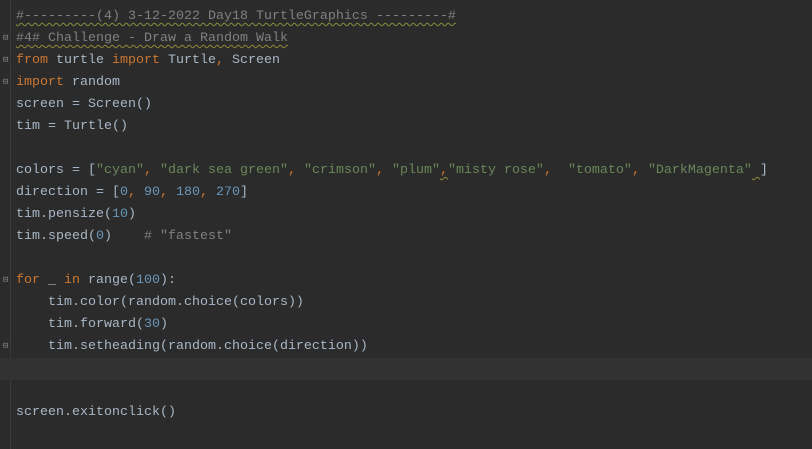 The width and height of the screenshot is (812, 449). What do you see at coordinates (56, 170) in the screenshot?
I see `code-token: colors = [` at bounding box center [56, 170].